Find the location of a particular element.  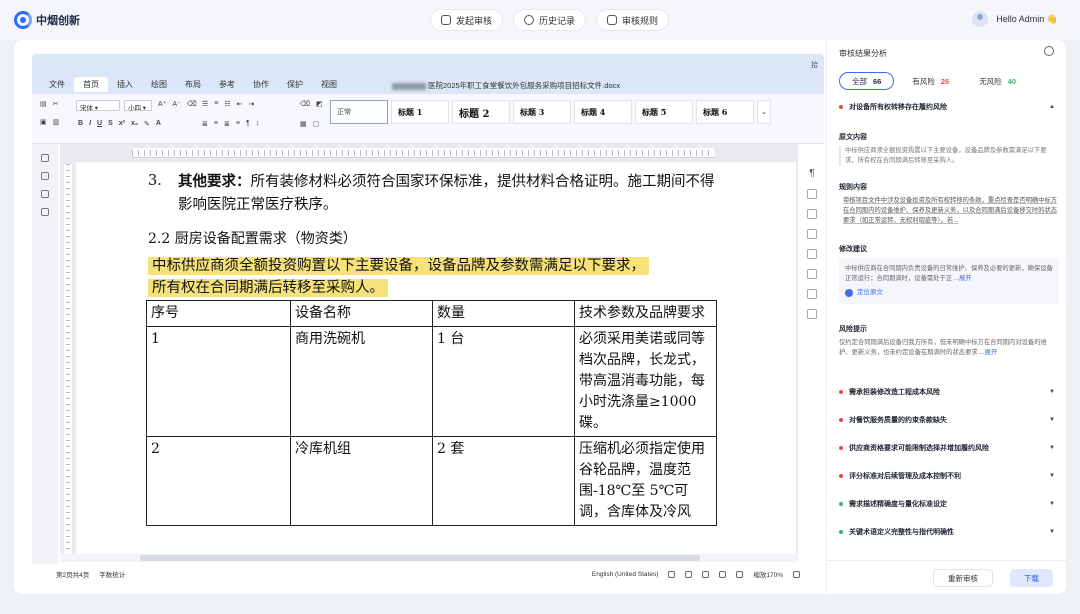

menu-tab: 布局 is located at coordinates (193, 84).